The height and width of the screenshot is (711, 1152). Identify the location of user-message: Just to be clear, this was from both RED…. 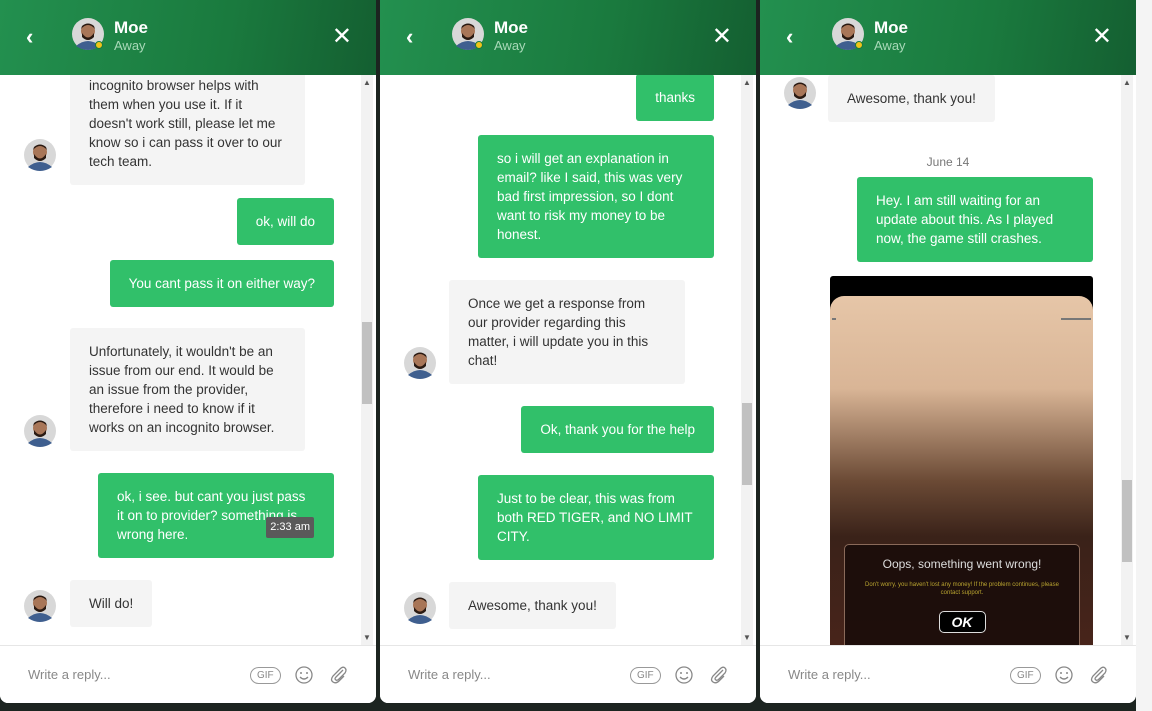
(596, 517).